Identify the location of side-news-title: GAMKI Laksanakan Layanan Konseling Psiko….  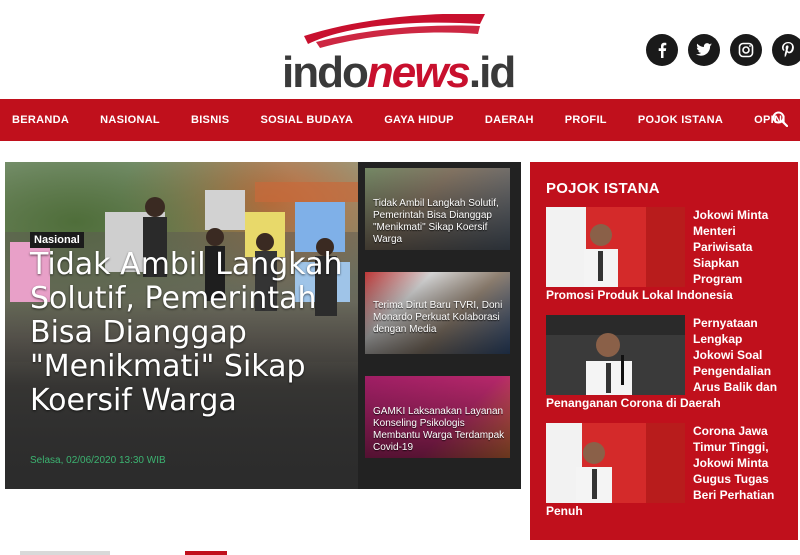
(440, 430).